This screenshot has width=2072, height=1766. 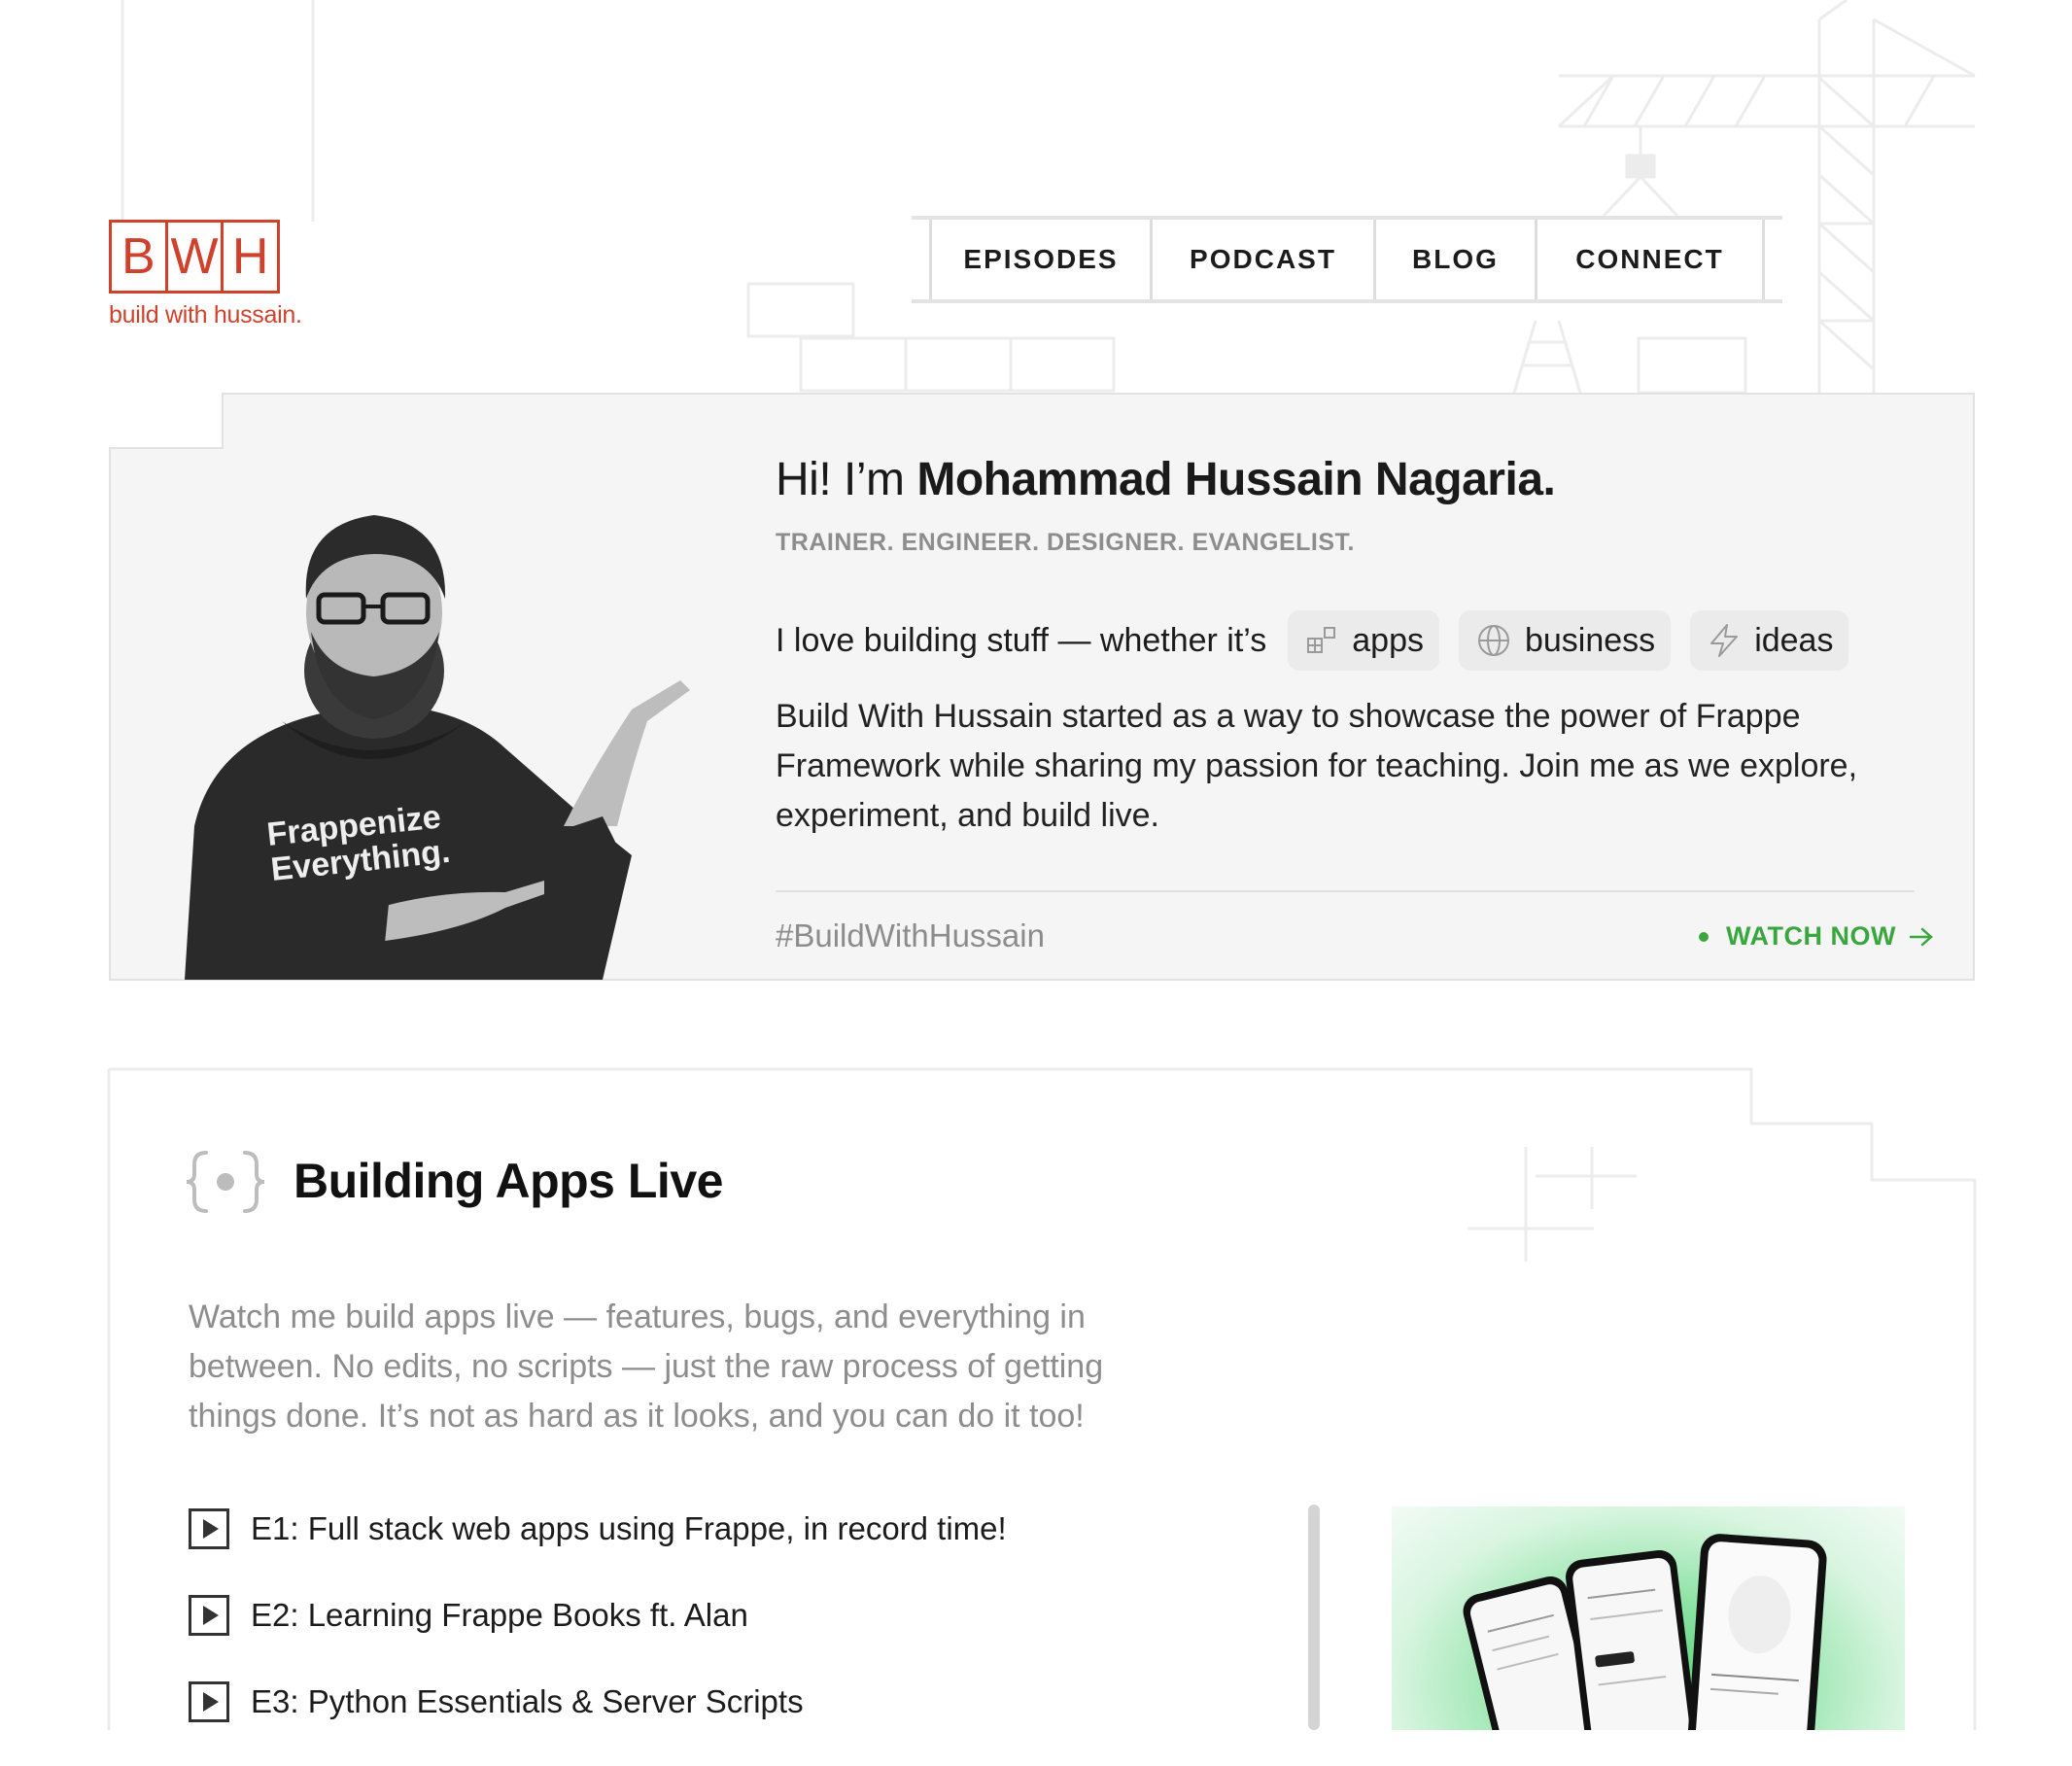 What do you see at coordinates (527, 1701) in the screenshot?
I see `episode-title: E3: Python Essentials & Server Scripts` at bounding box center [527, 1701].